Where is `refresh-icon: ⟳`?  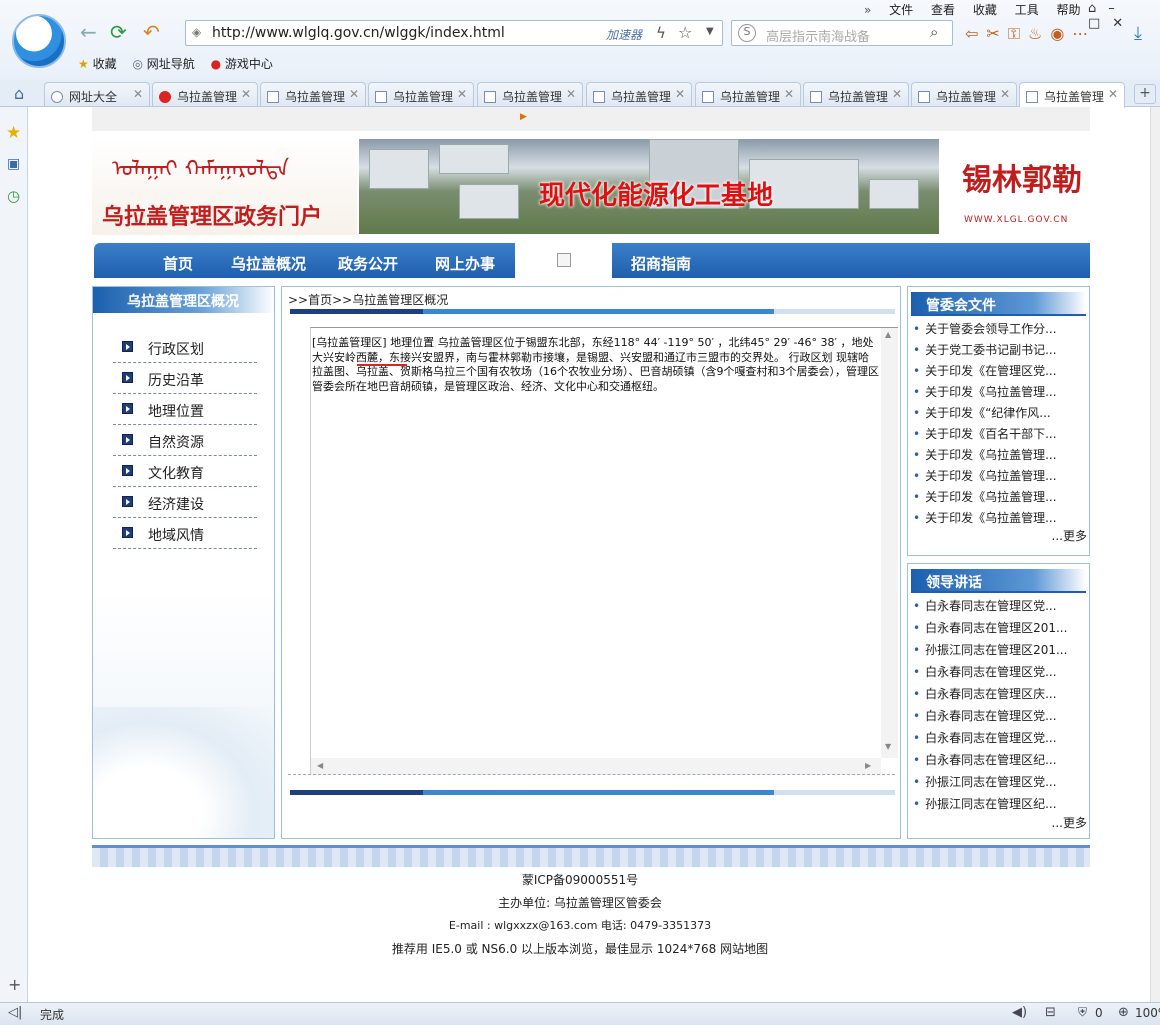 refresh-icon: ⟳ is located at coordinates (118, 32).